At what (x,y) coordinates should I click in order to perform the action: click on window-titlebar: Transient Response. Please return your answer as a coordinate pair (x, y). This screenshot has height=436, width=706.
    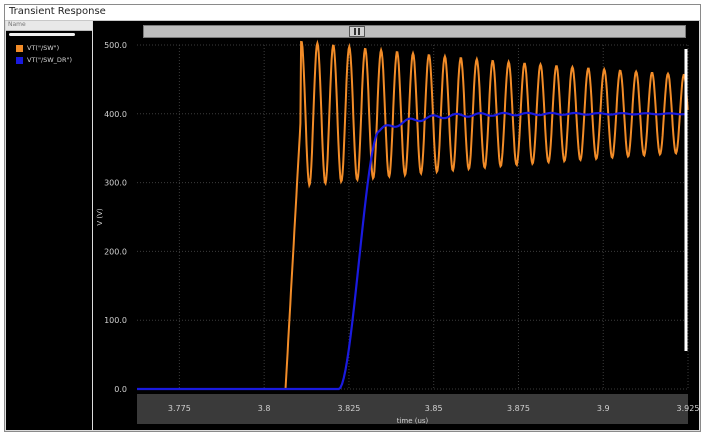
    Looking at the image, I should click on (352, 13).